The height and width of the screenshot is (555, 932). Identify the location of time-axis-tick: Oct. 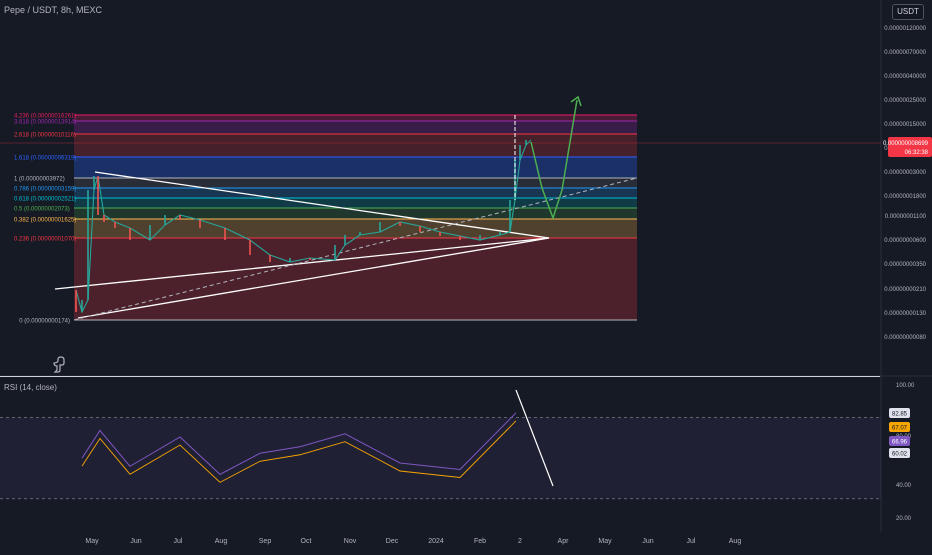
(306, 541).